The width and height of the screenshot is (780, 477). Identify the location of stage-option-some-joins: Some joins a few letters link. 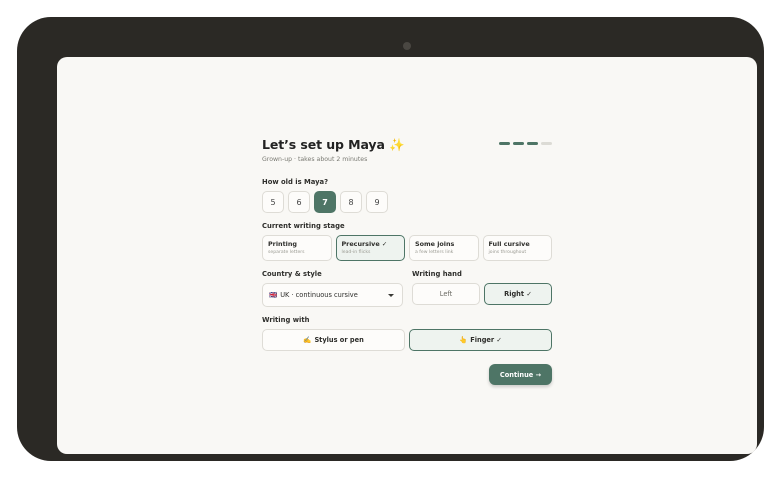
(444, 248).